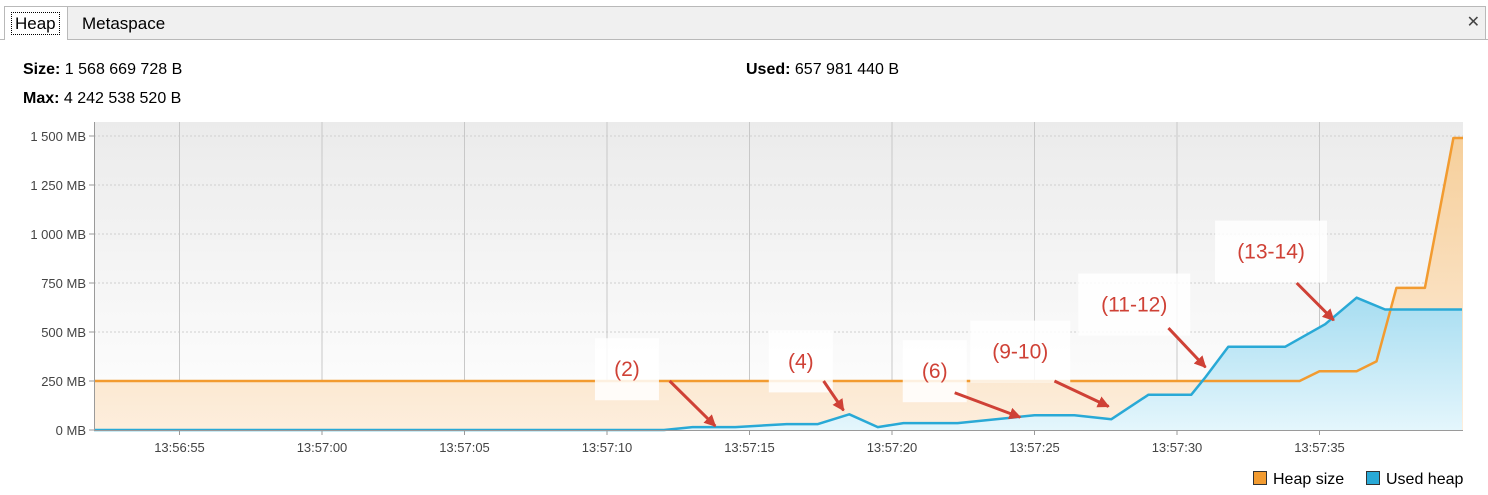  Describe the element at coordinates (71, 430) in the screenshot. I see `y-tick-label: 0 MB` at that location.